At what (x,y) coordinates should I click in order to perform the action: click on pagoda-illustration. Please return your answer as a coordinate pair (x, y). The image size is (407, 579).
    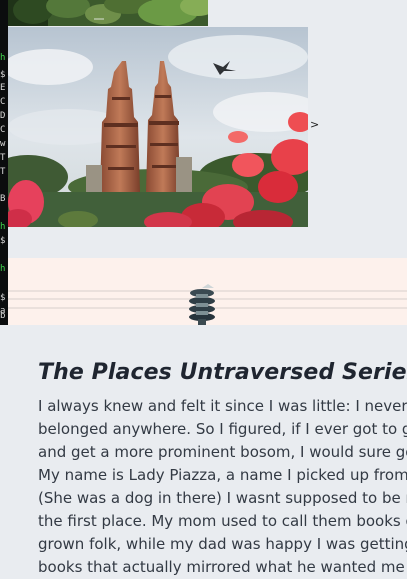
    Looking at the image, I should click on (207, 291).